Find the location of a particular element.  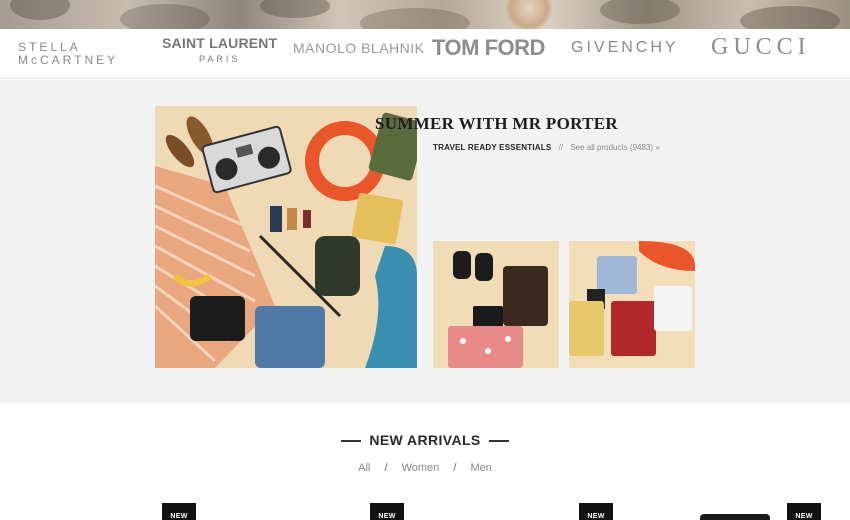

brand-stella-mccartney: STELLA McCARTNEY is located at coordinates (68, 54).